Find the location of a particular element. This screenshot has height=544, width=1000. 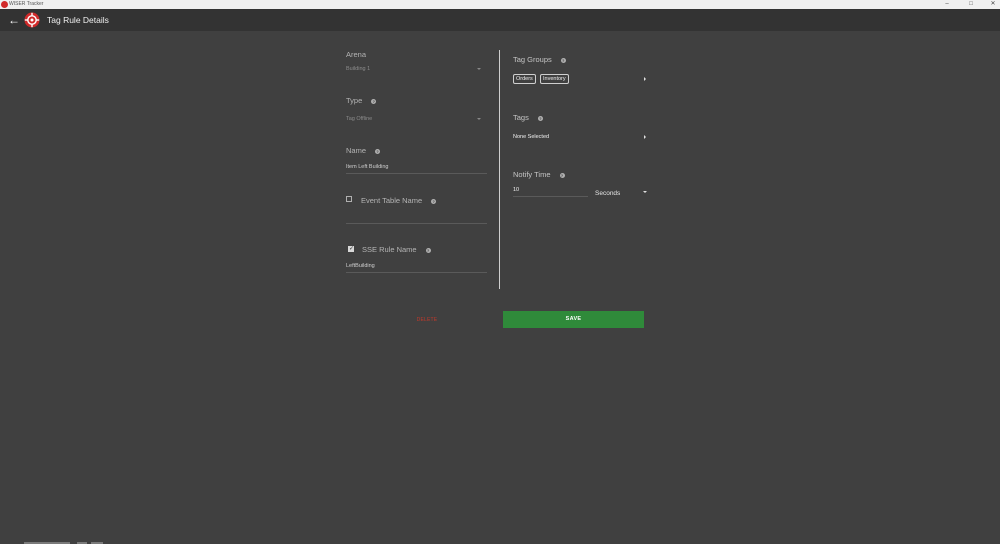

sse-rule-input: LeftBuilding is located at coordinates (360, 266).